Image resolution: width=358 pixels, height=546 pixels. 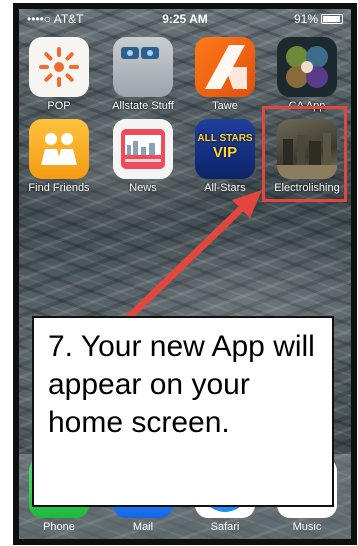 I want to click on battery-indicator: 91%, so click(x=318, y=19).